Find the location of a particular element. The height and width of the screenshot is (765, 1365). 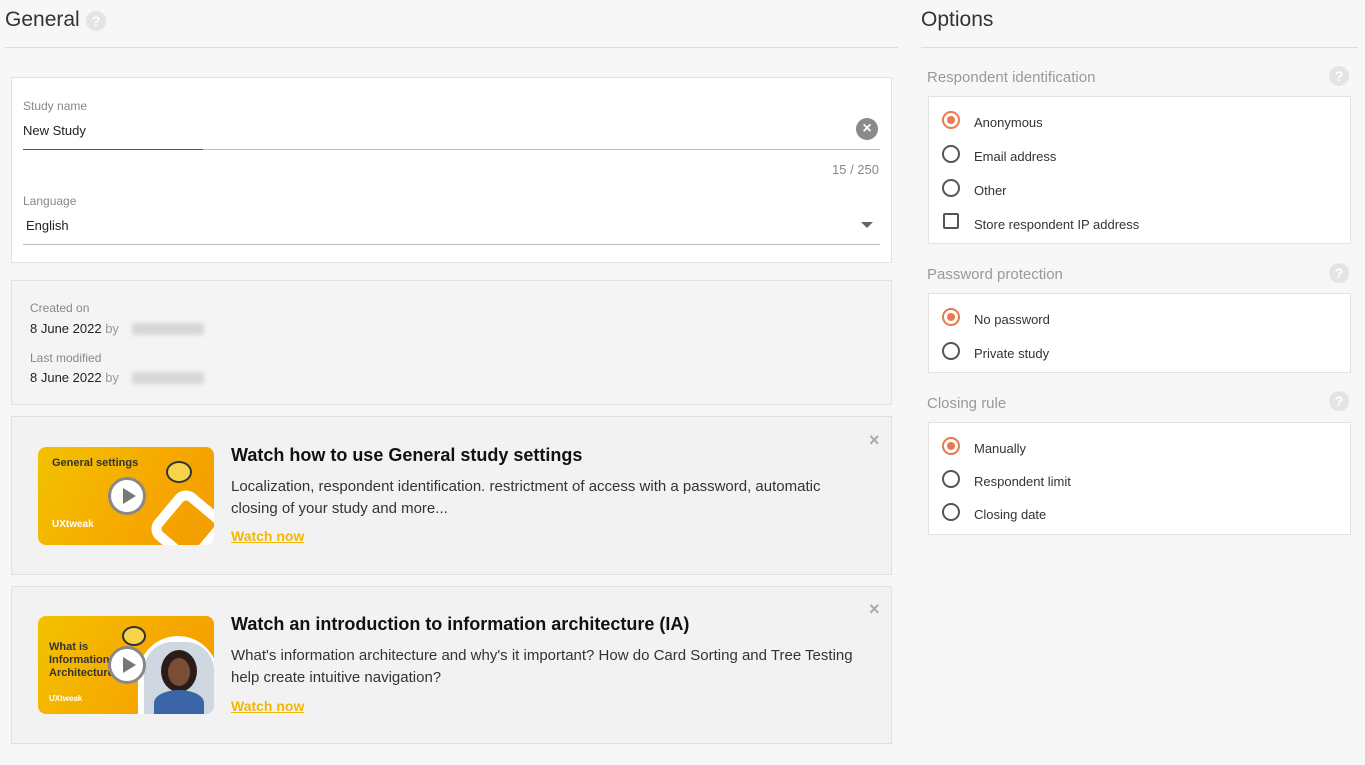

language-label: Language is located at coordinates (50, 201).